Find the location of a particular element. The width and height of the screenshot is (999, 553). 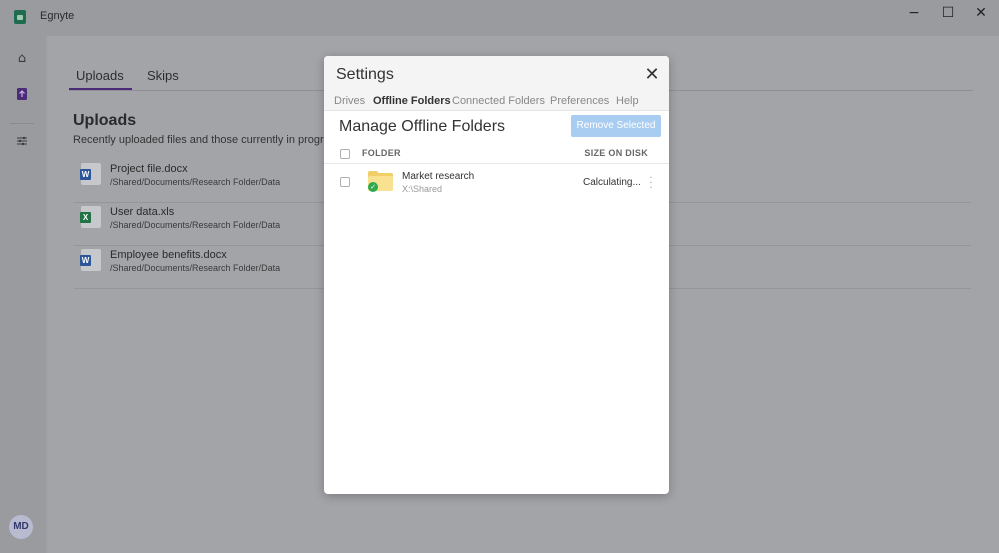

settings-title: Settings is located at coordinates (365, 74).